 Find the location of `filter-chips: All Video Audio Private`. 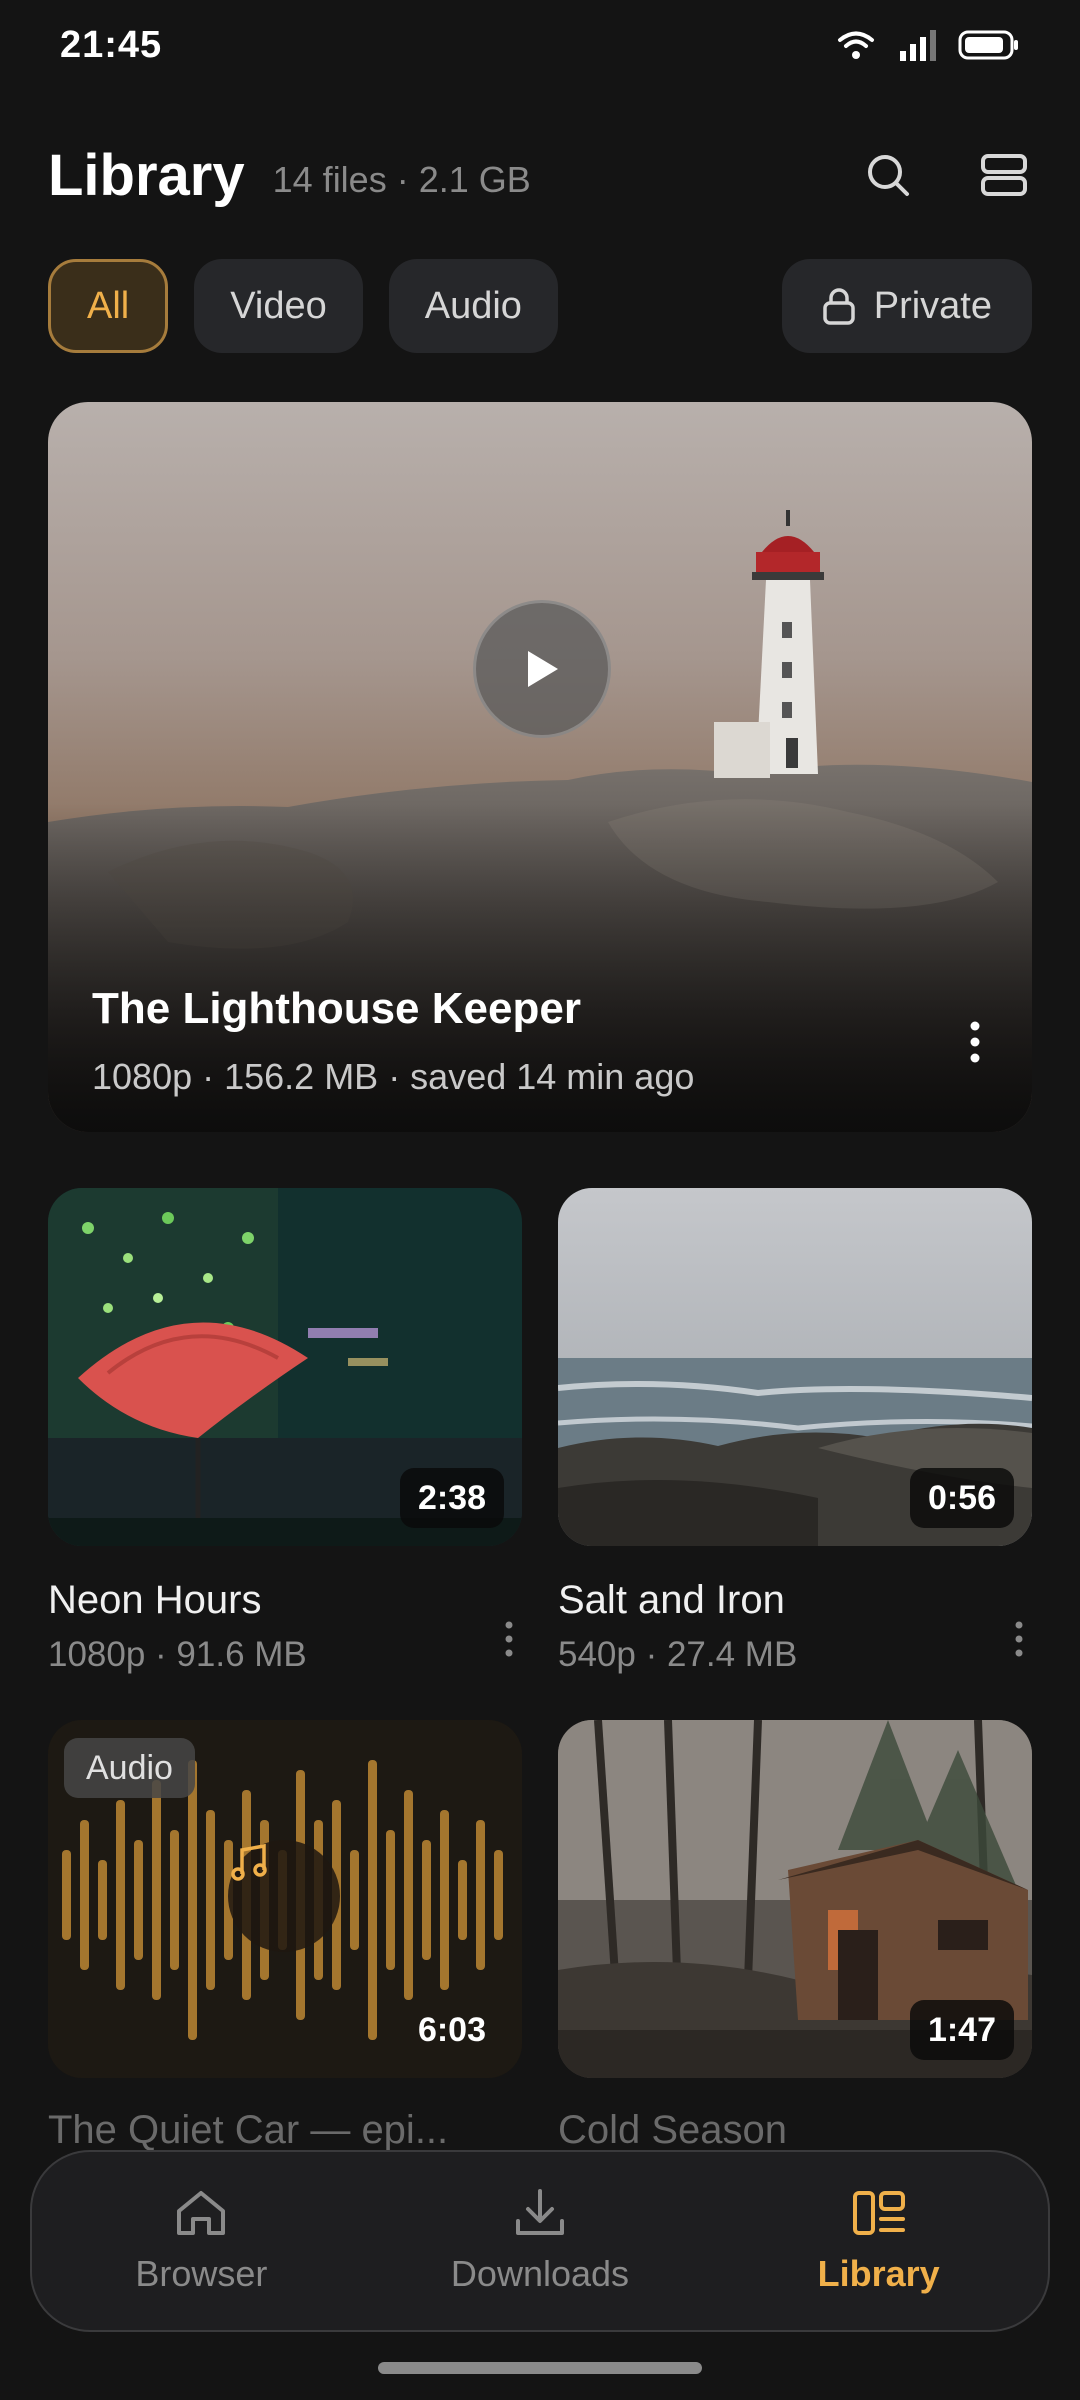

filter-chips: All Video Audio Private is located at coordinates (540, 306).